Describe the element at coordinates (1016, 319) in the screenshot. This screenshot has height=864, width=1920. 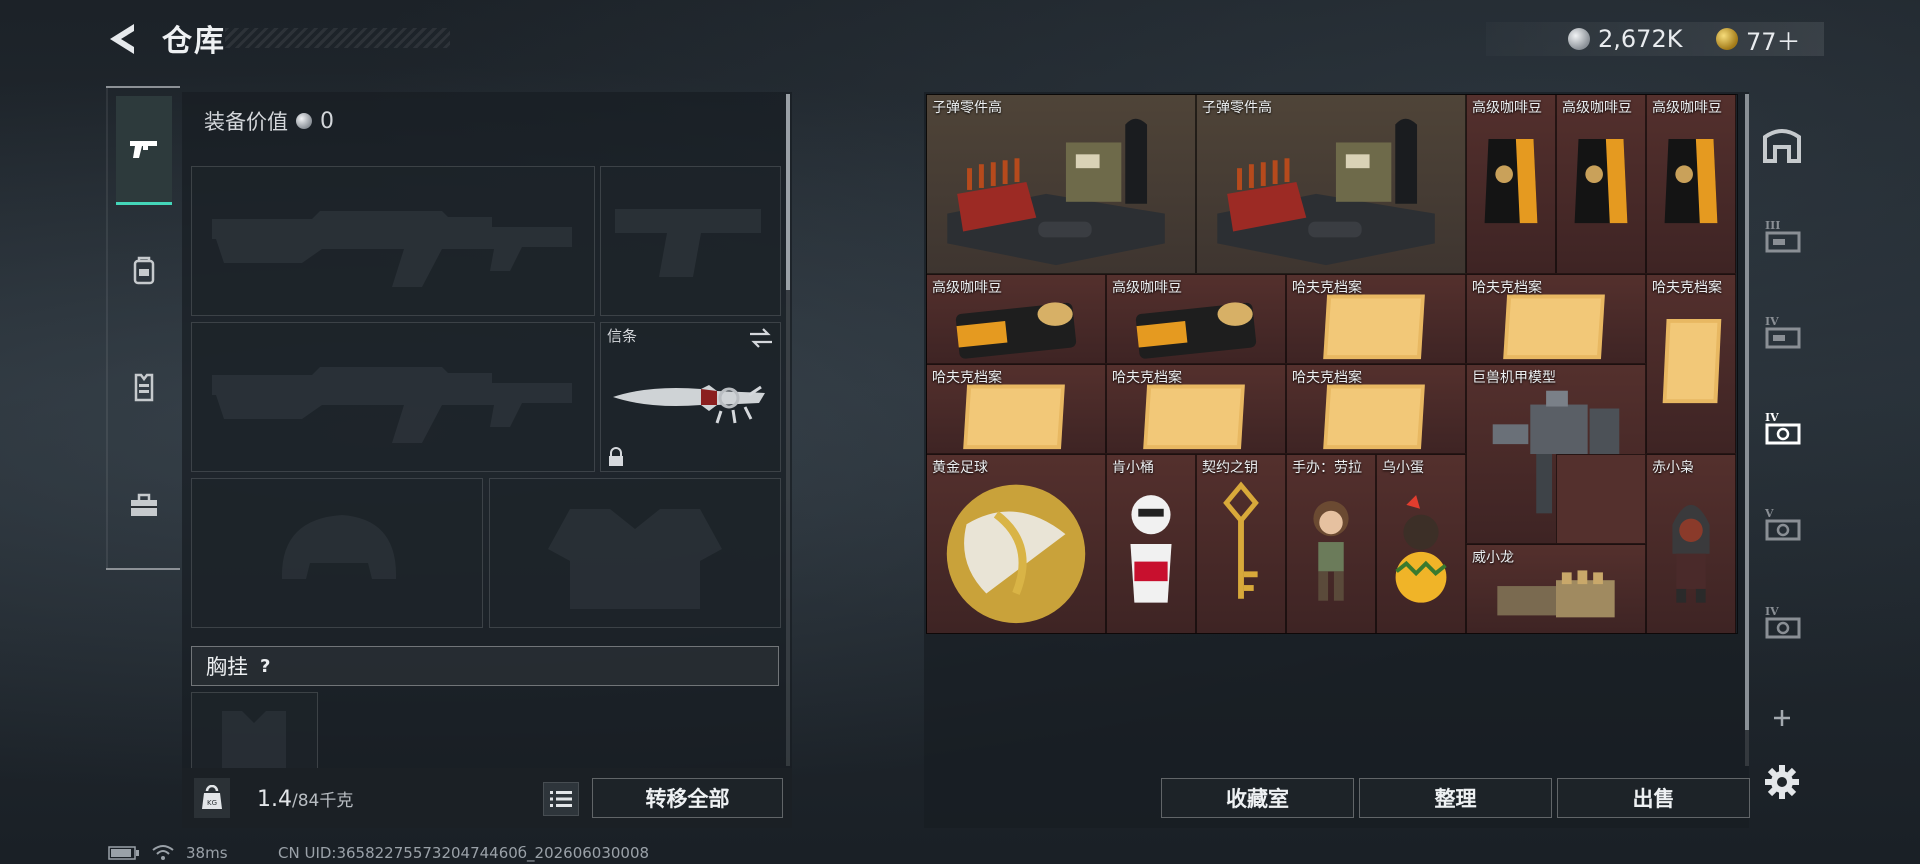
I see `storage-item-coffee-tin-1: 高级咖啡豆` at that location.